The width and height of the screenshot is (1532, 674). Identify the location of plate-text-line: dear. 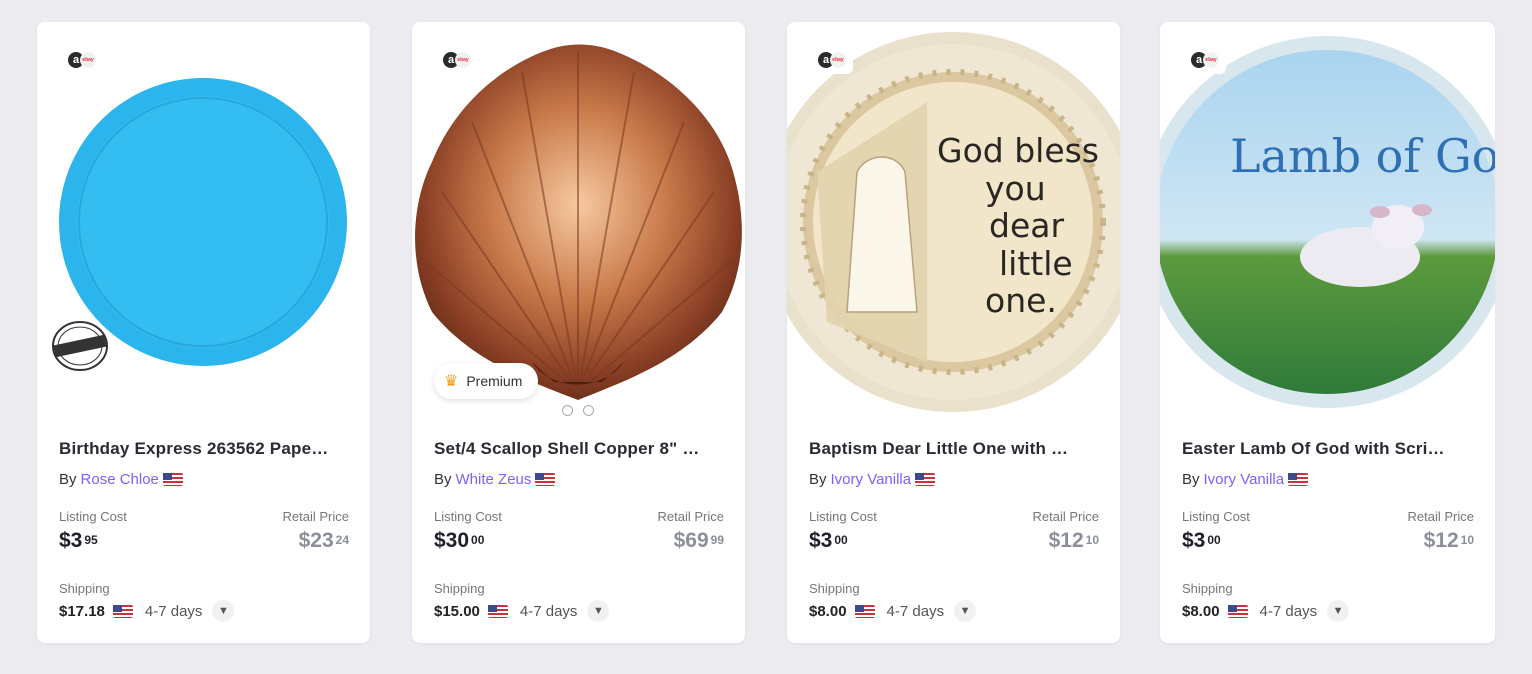
(1026, 225).